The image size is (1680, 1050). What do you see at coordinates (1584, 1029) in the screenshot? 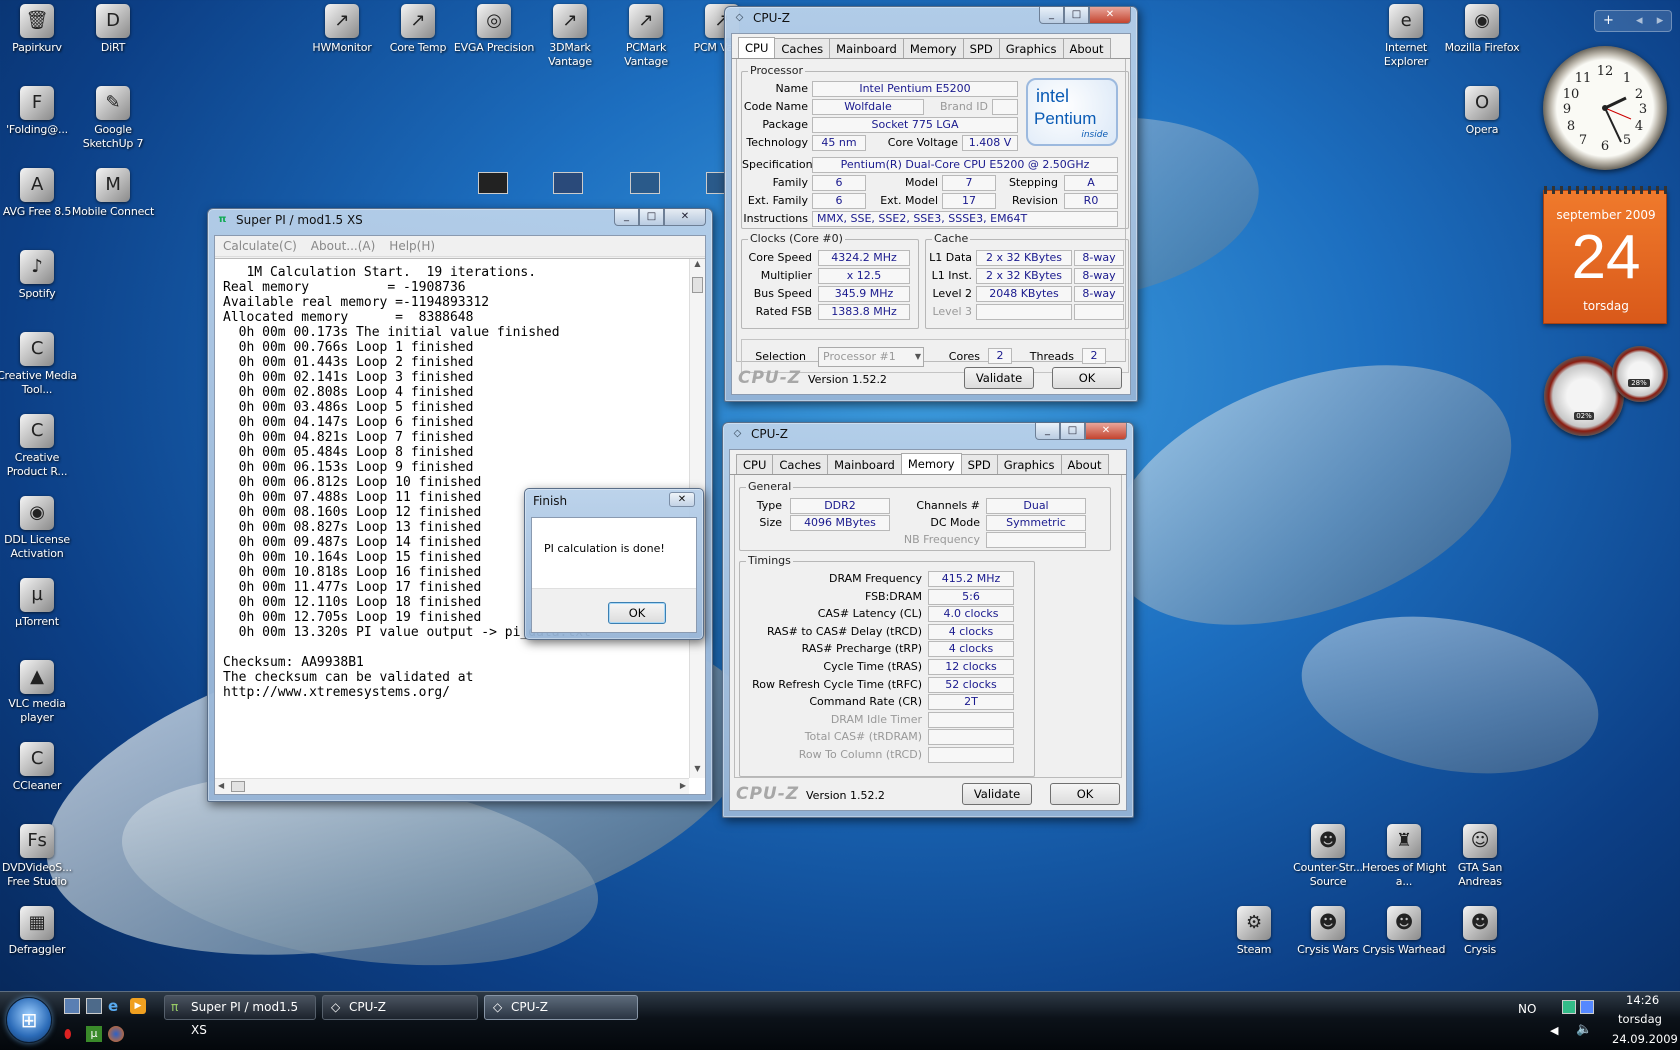
I see `volume-icon: 🔈` at bounding box center [1584, 1029].